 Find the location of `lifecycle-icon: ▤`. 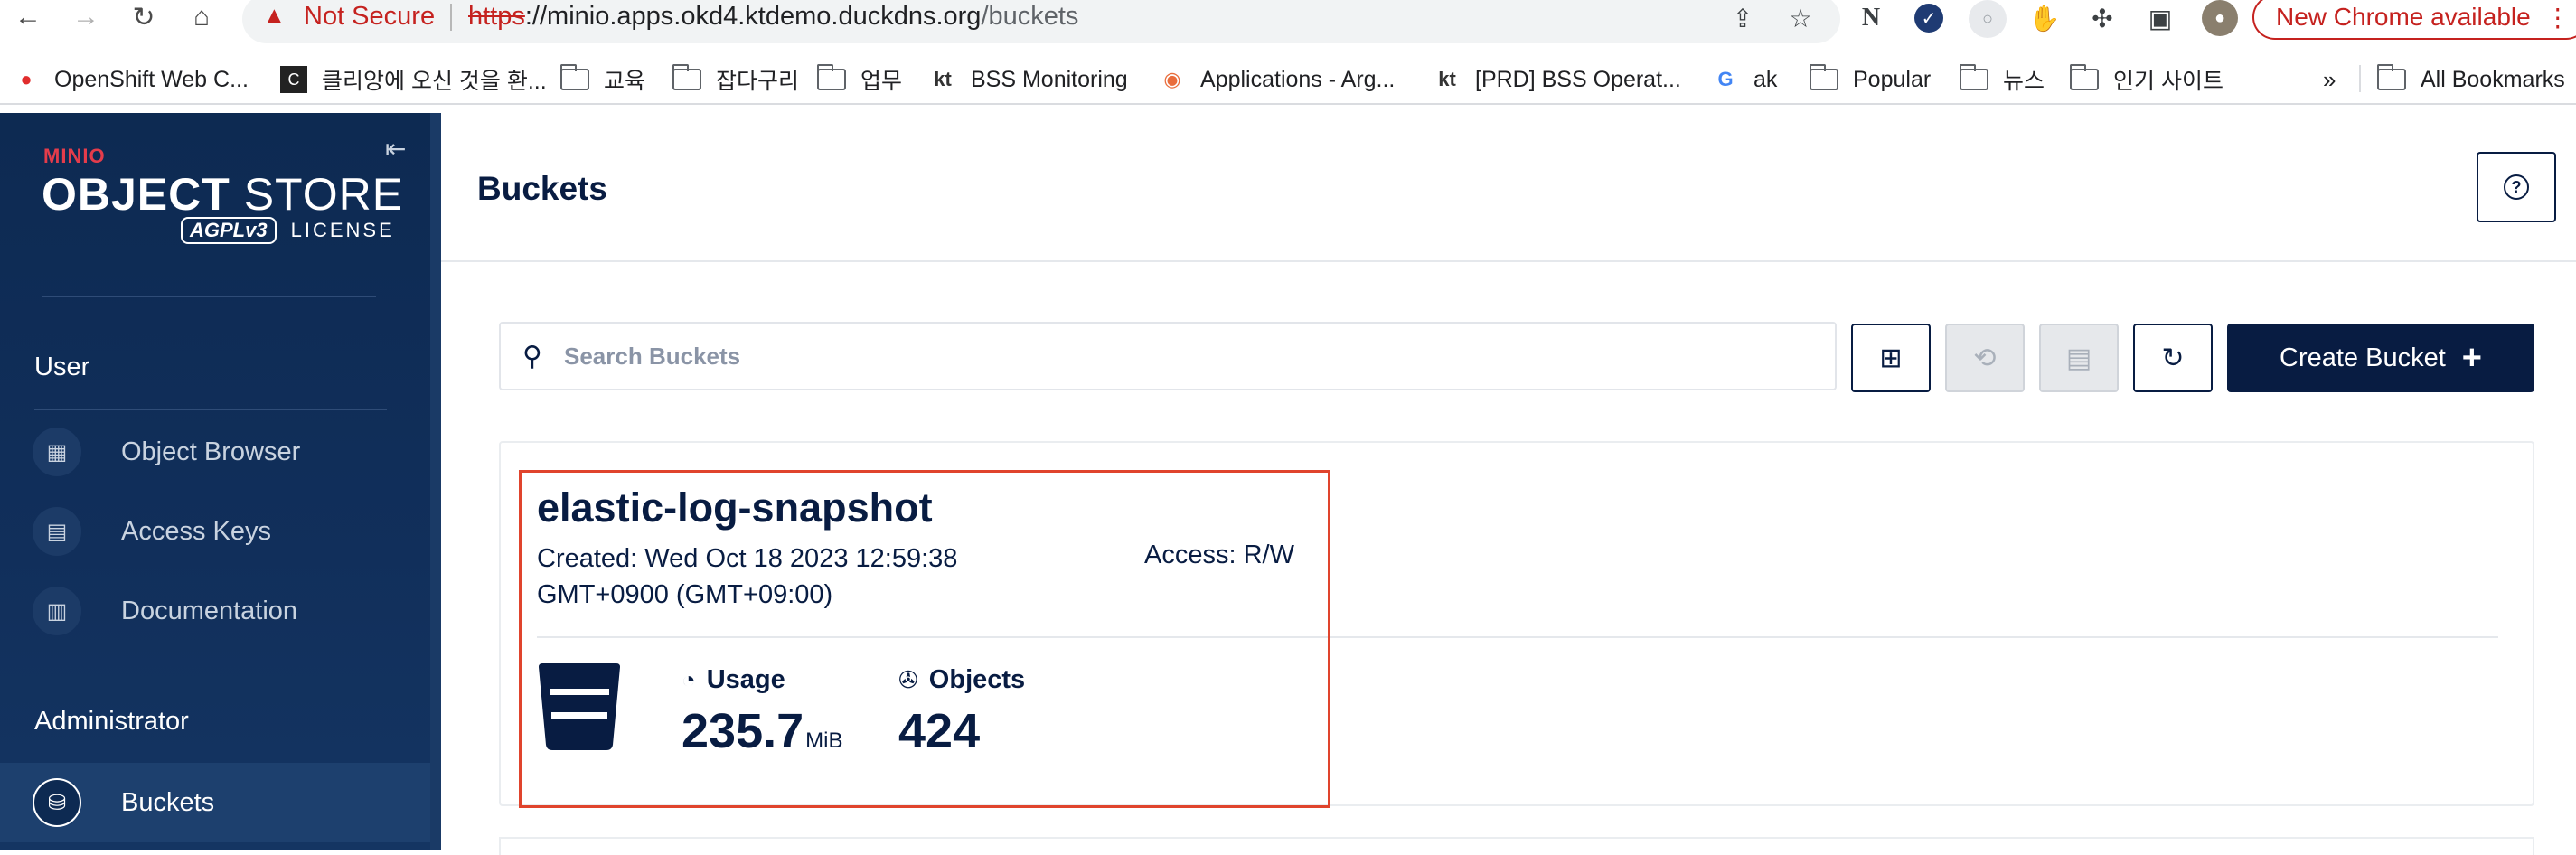

lifecycle-icon: ▤ is located at coordinates (2079, 358).